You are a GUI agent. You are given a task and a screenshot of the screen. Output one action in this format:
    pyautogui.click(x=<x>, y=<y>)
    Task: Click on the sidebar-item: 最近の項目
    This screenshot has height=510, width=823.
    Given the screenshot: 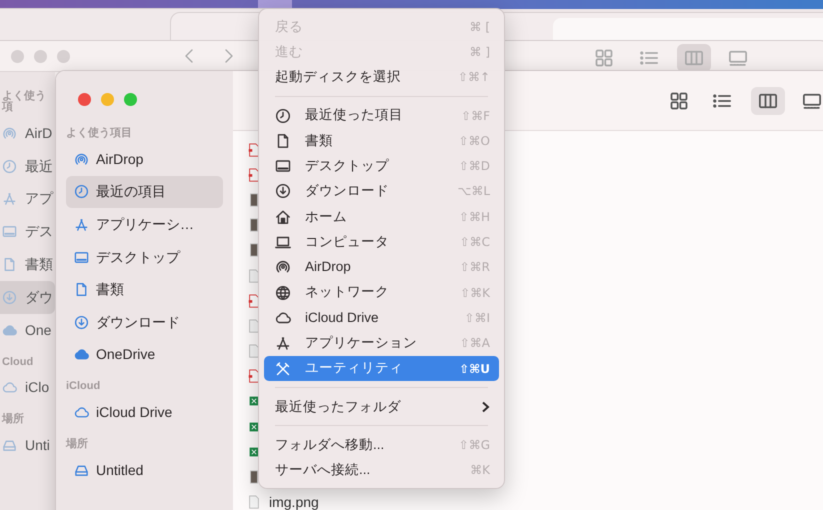 What is the action you would take?
    pyautogui.click(x=144, y=192)
    